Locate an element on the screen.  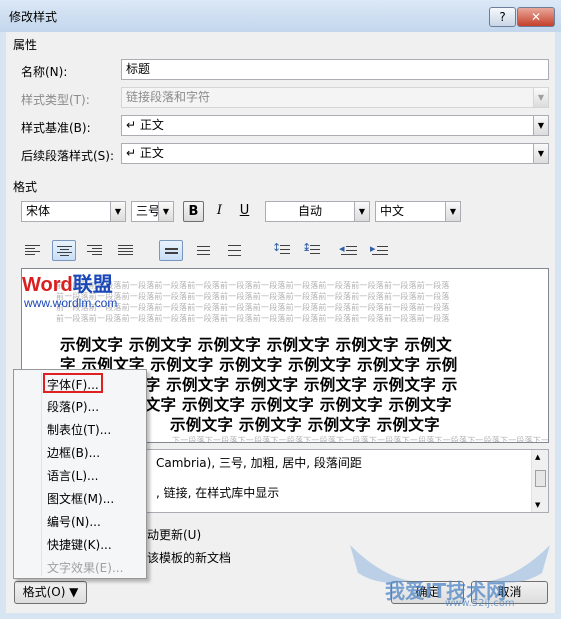
align-right-icon is located at coordinates (95, 250).